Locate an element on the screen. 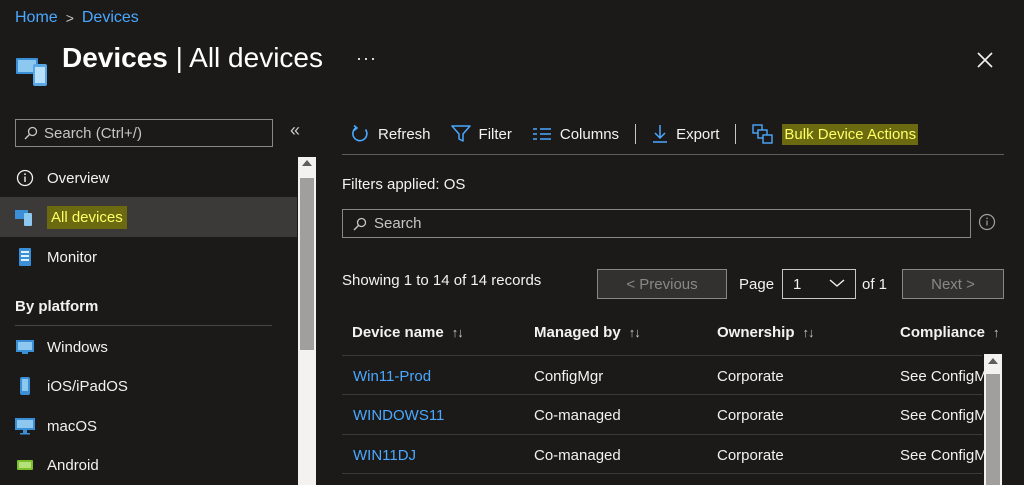  macos-icon is located at coordinates (25, 426).